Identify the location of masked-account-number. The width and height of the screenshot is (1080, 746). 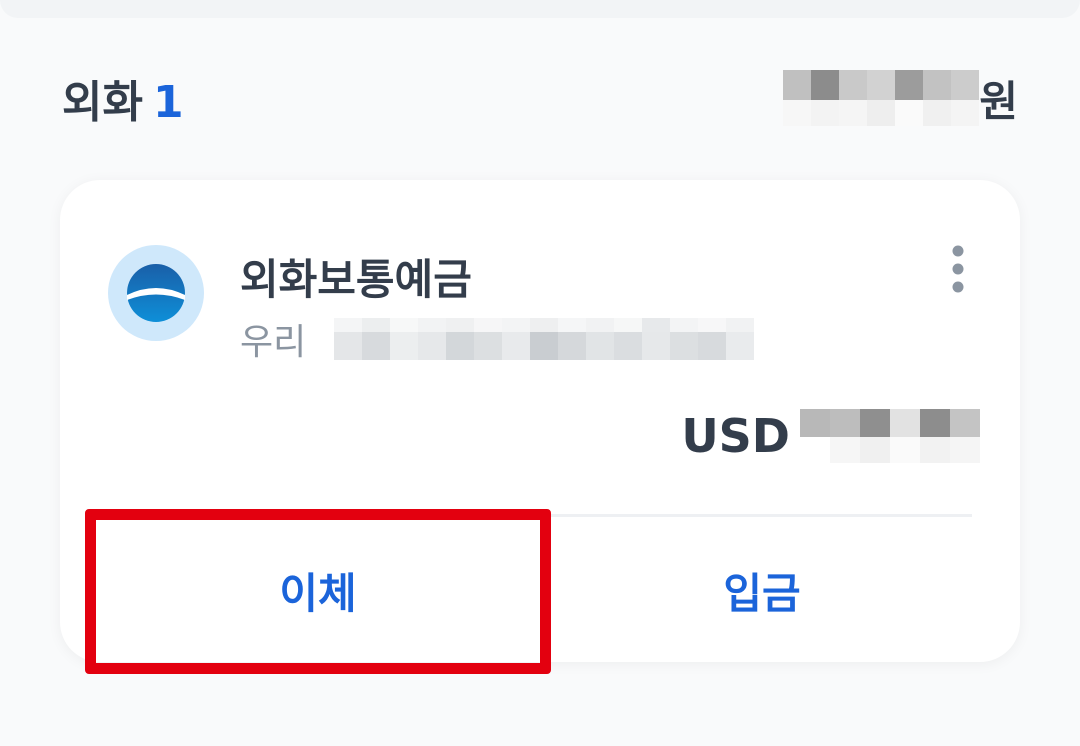
(544, 339).